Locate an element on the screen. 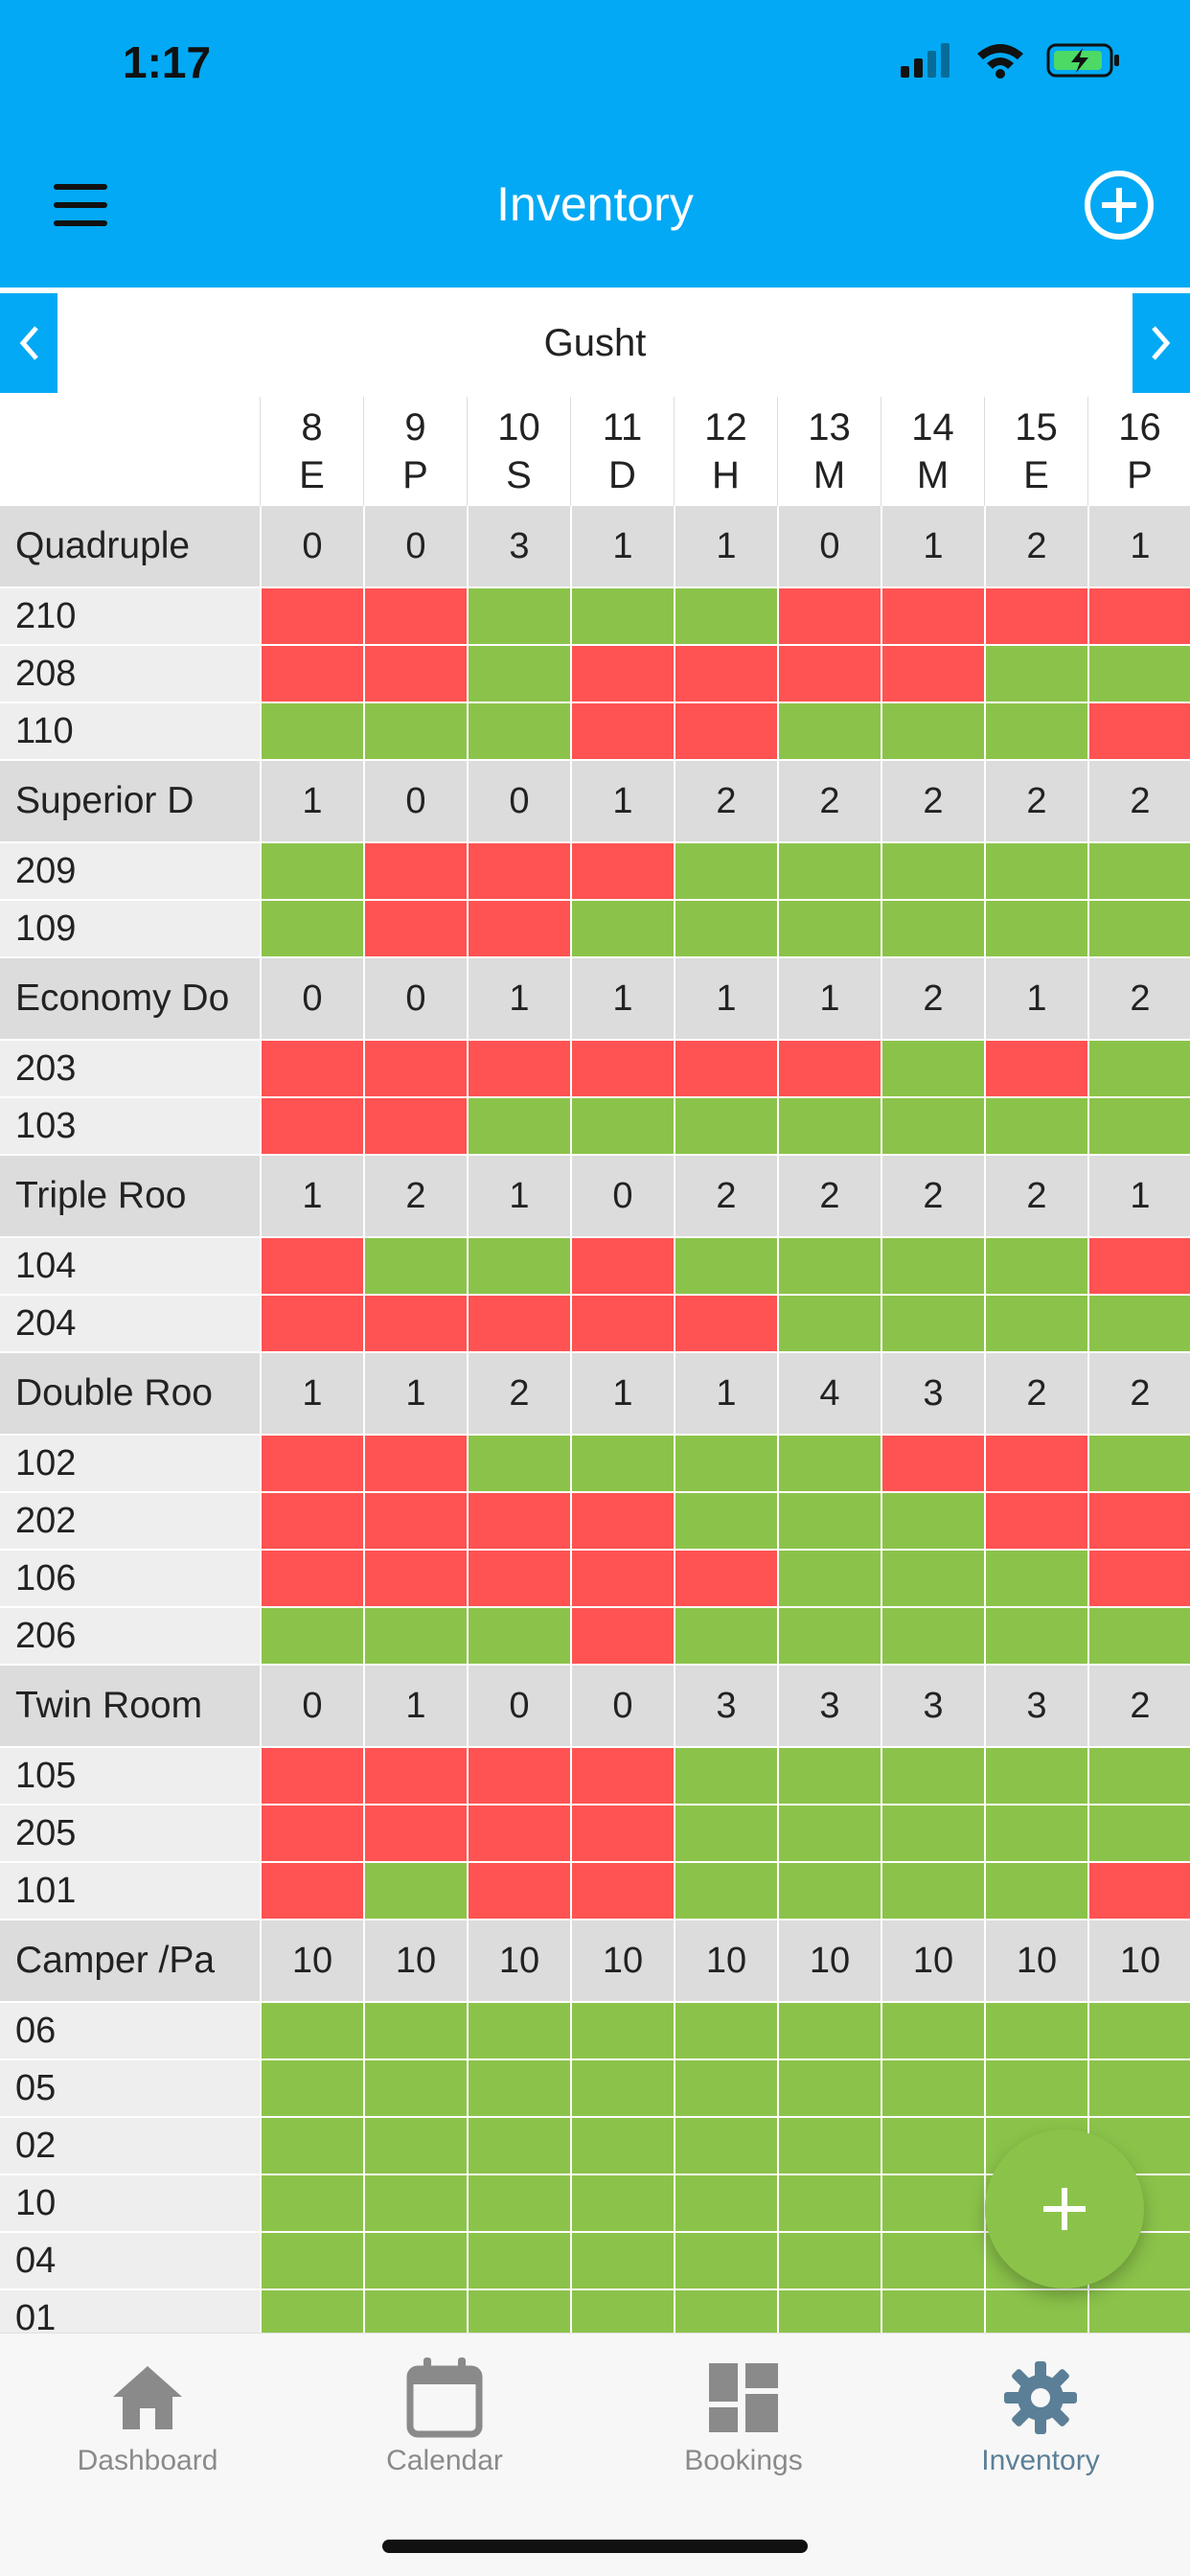 The height and width of the screenshot is (2576, 1190). add-circle-icon is located at coordinates (1120, 205).